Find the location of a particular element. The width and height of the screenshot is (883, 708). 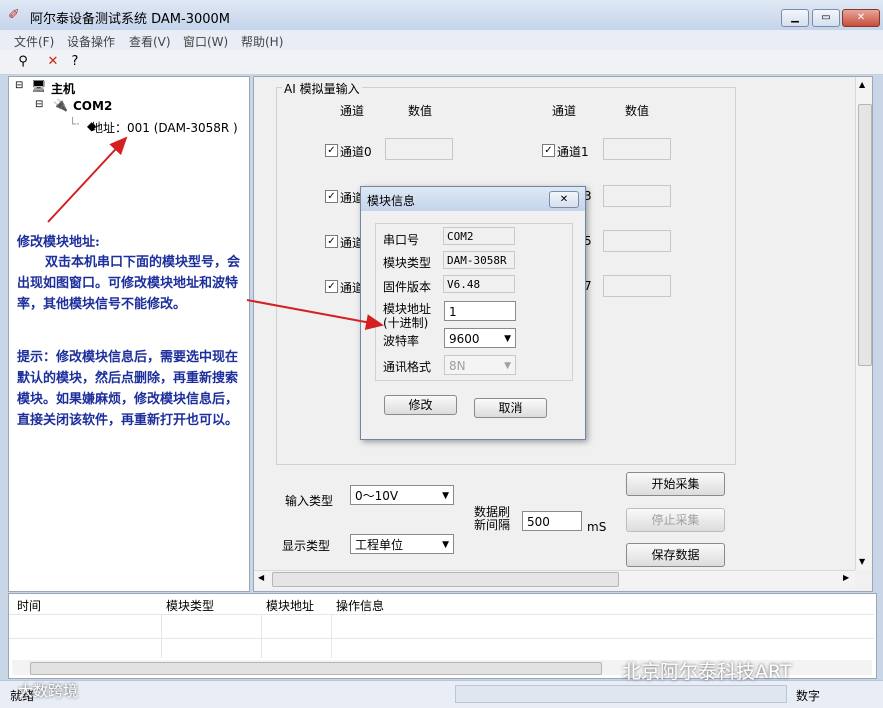

log-col-time: 时间 is located at coordinates (29, 606).